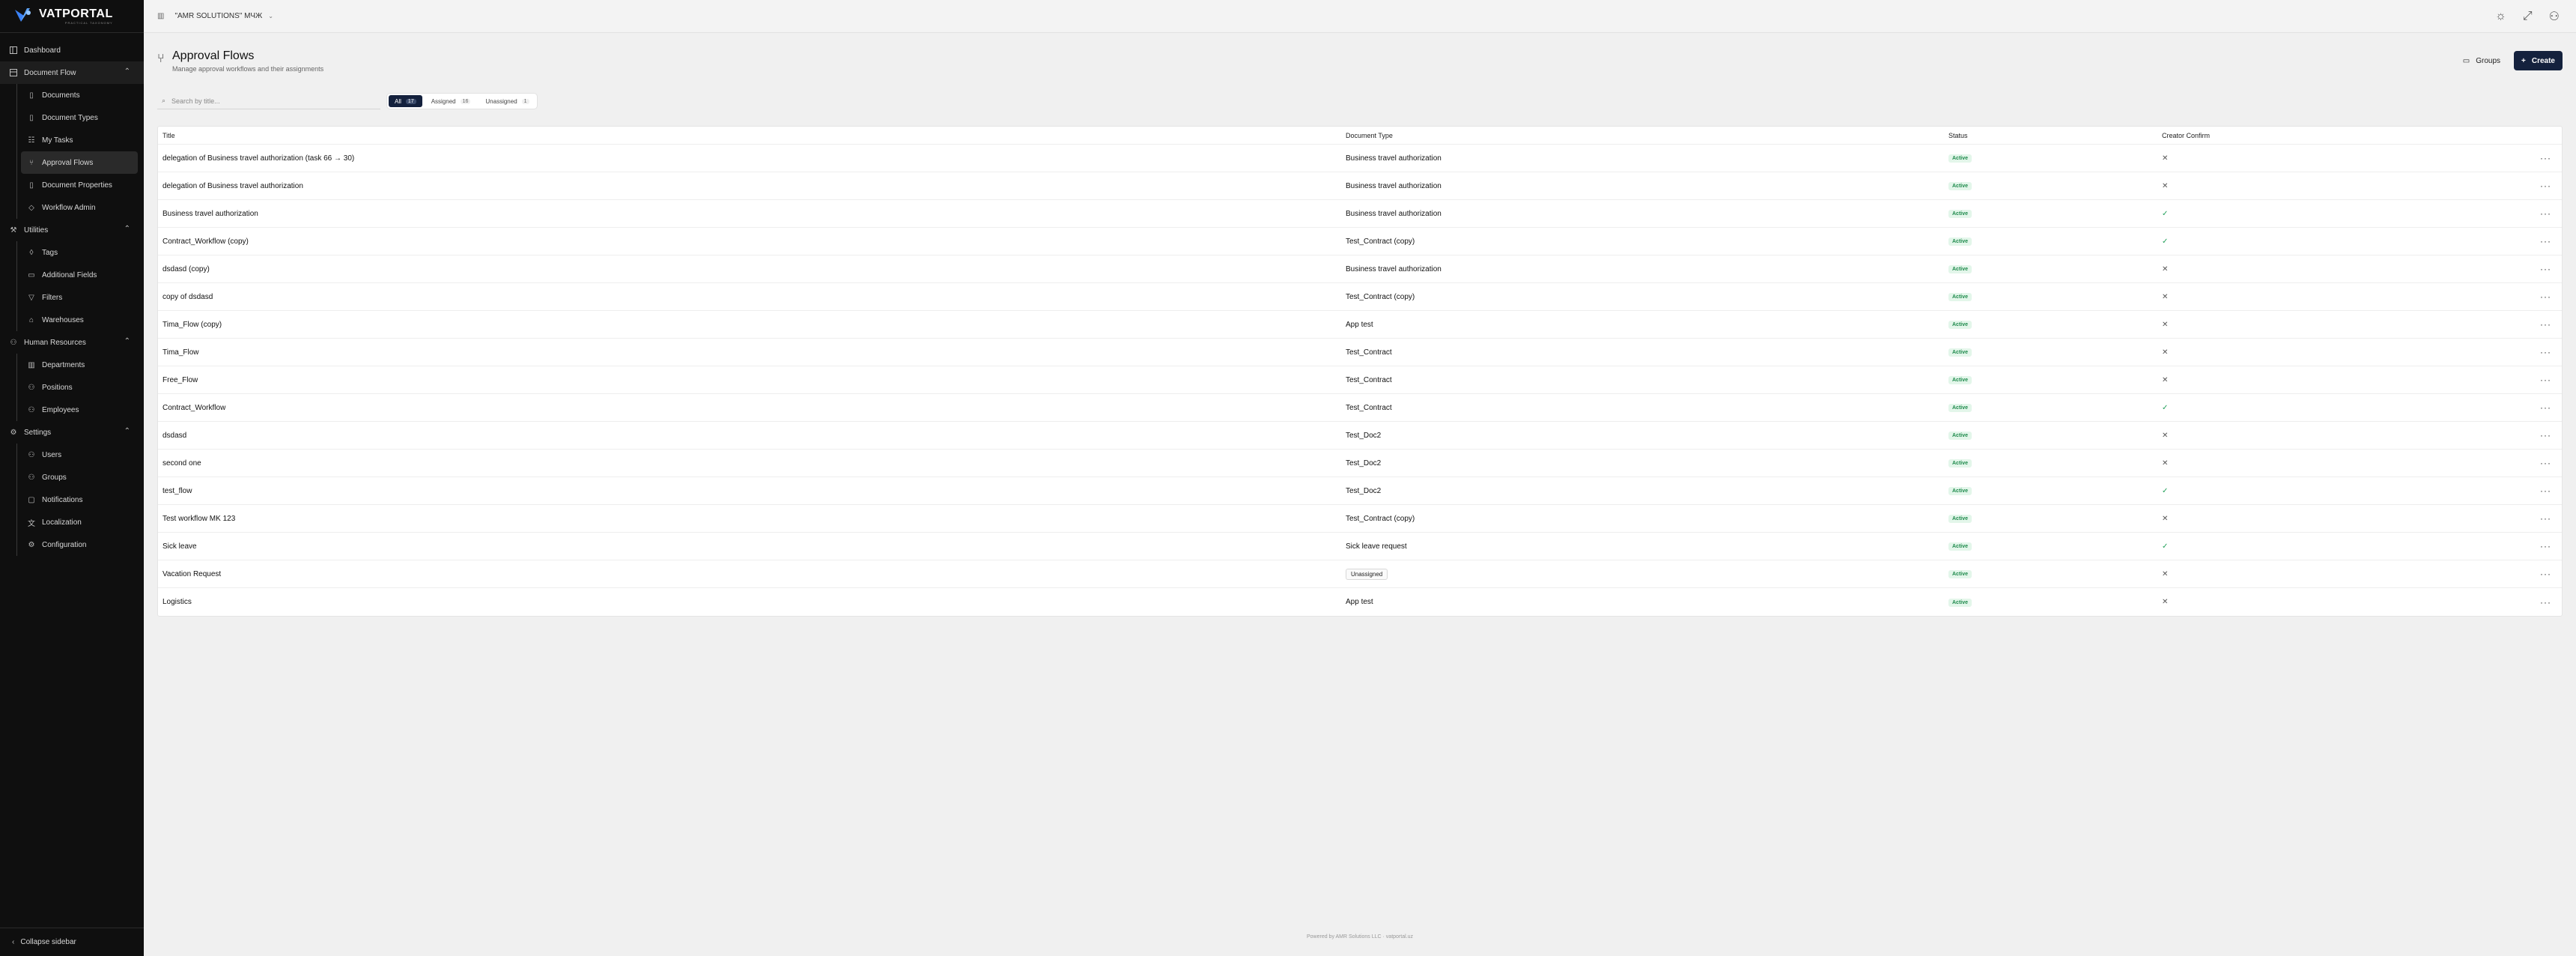 The image size is (2576, 956). I want to click on document-type-cell: Test_Contract (copy), so click(1647, 297).